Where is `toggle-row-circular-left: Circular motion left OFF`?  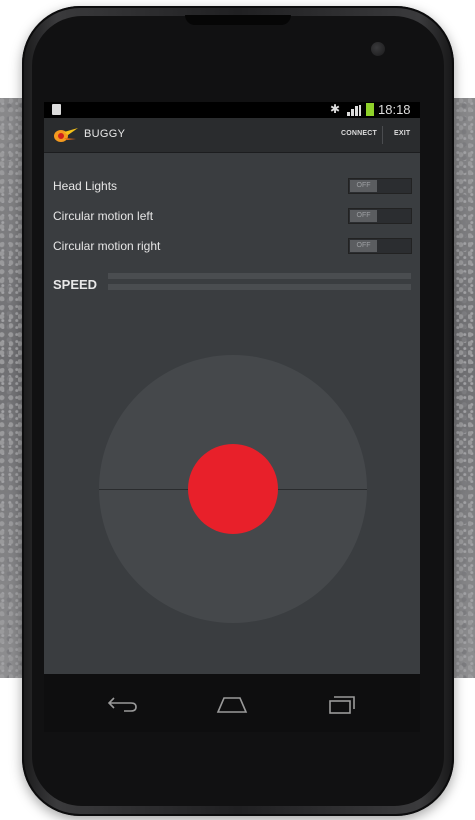 toggle-row-circular-left: Circular motion left OFF is located at coordinates (232, 217).